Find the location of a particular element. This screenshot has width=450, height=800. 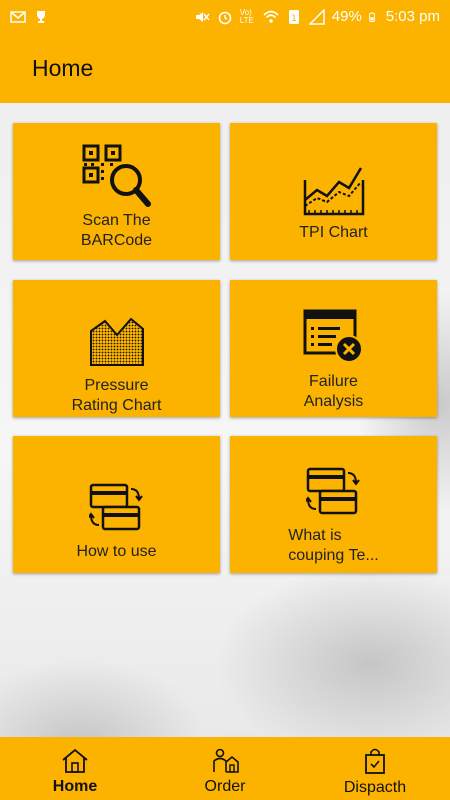

trophy-icon is located at coordinates (41, 16).